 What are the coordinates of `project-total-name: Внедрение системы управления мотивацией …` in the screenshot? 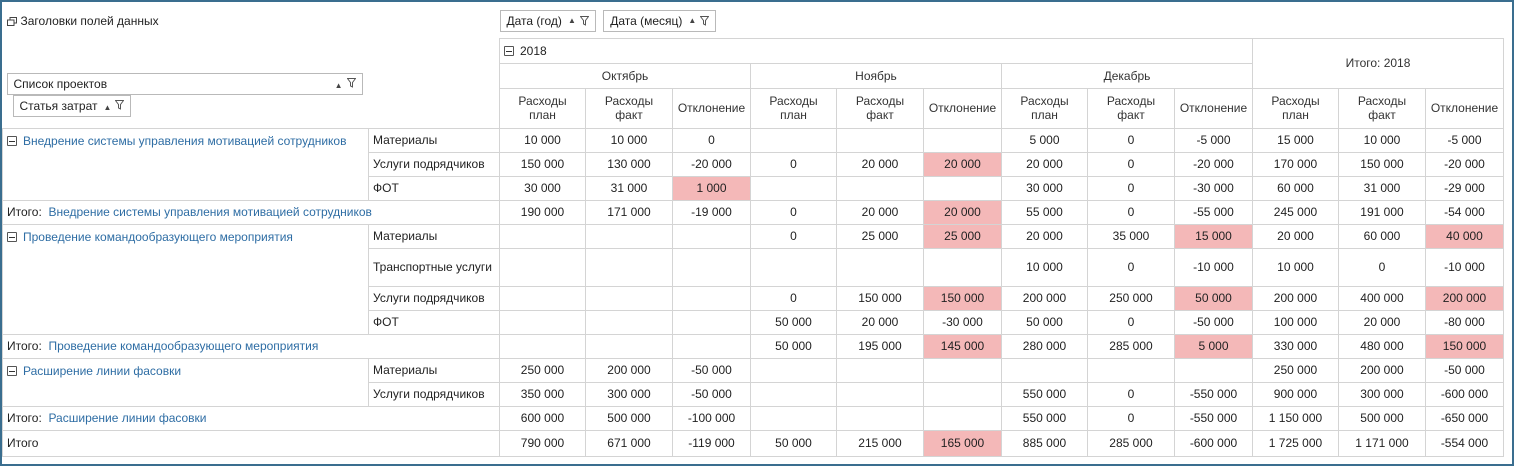 It's located at (209, 212).